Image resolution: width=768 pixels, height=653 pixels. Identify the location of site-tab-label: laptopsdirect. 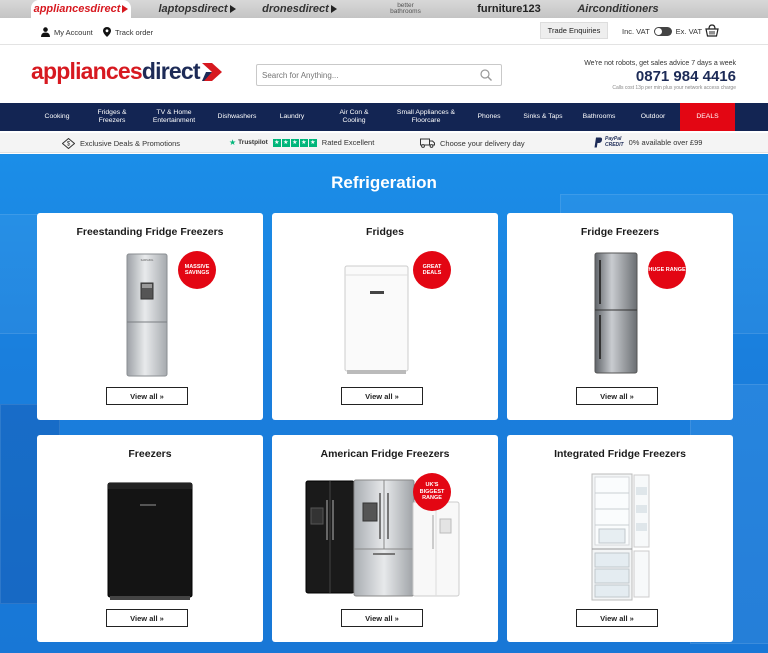
(193, 9).